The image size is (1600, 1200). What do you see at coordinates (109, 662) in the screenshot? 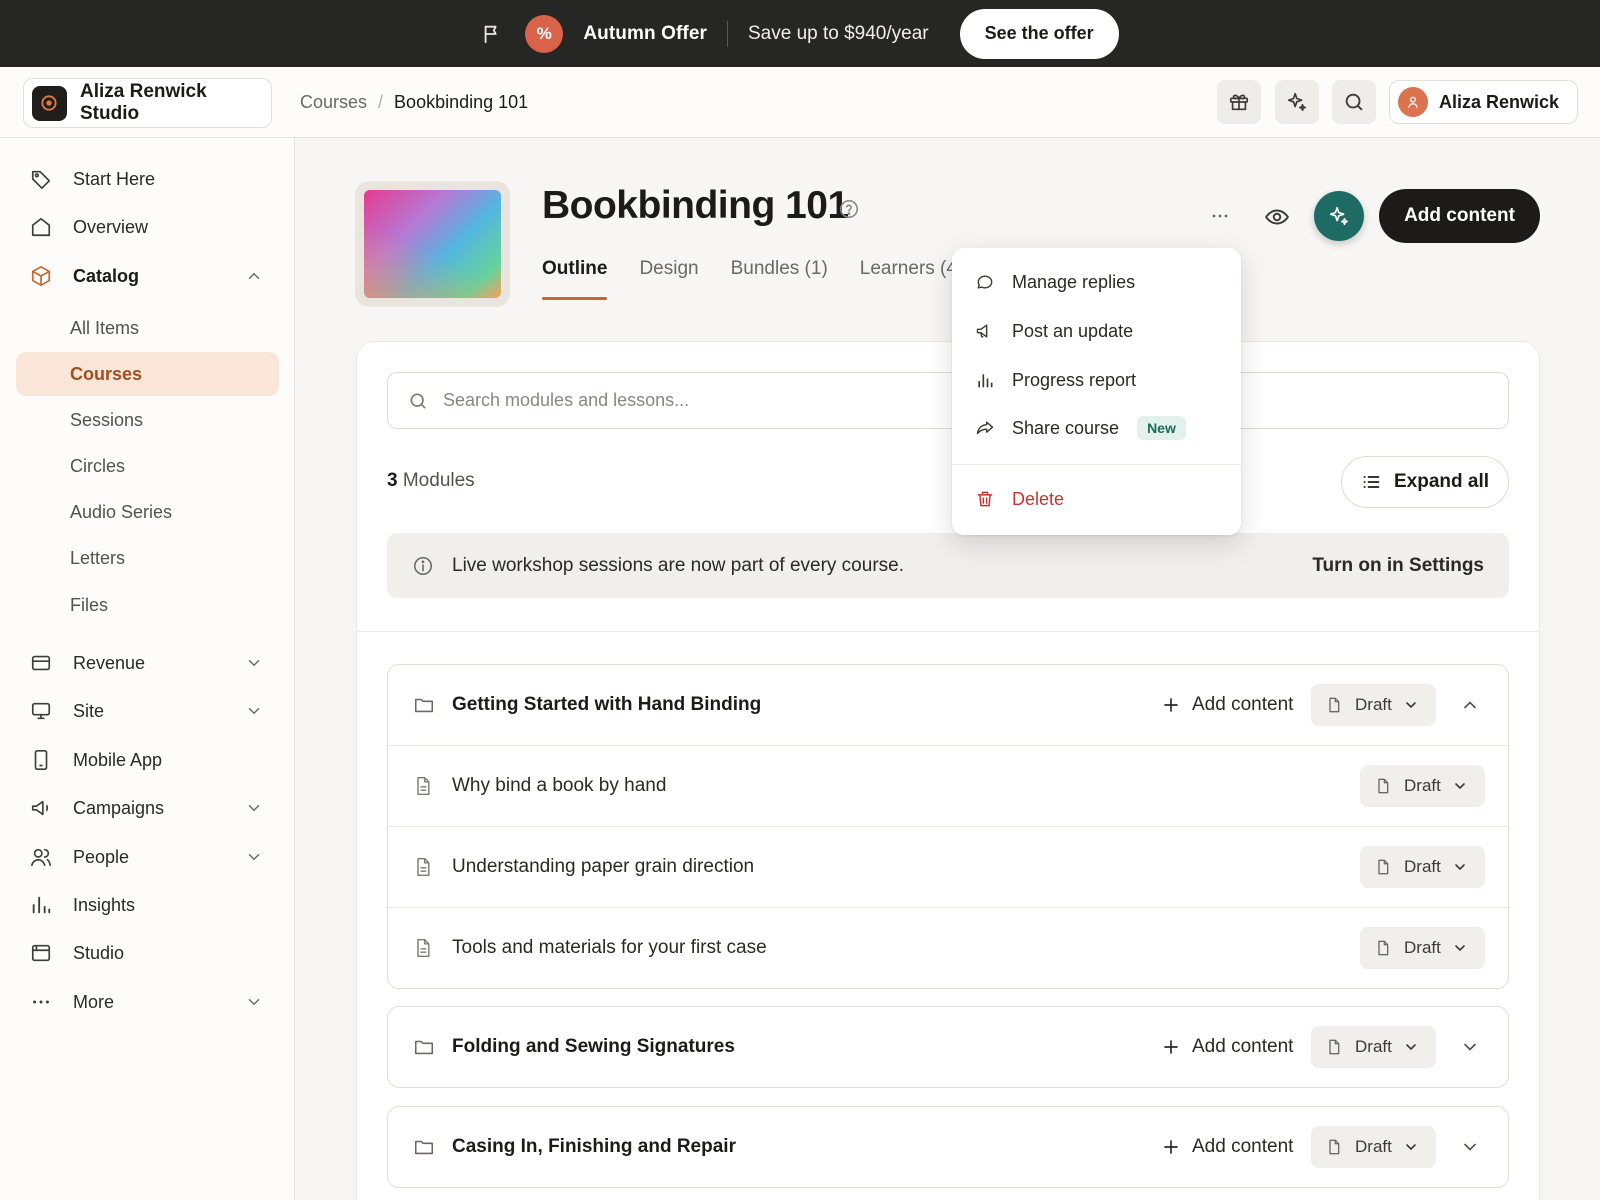
I see `sidebar-item-label: Revenue` at bounding box center [109, 662].